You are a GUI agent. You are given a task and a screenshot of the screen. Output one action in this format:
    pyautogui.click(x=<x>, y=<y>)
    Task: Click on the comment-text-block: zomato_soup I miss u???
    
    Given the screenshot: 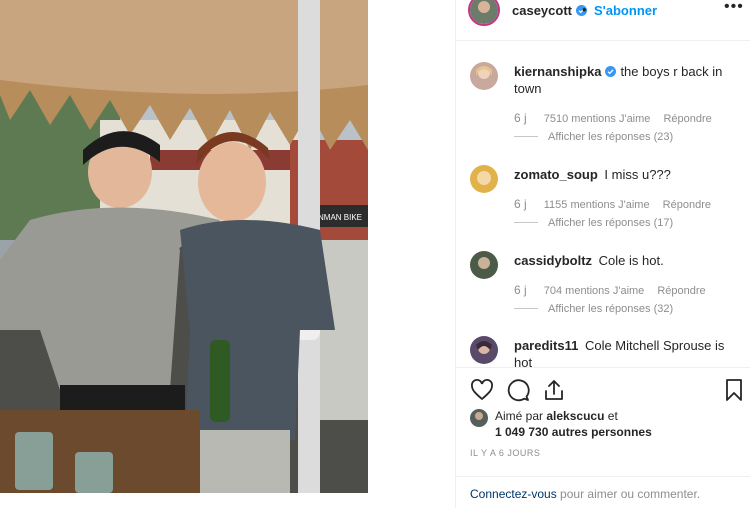 What is the action you would take?
    pyautogui.click(x=626, y=174)
    